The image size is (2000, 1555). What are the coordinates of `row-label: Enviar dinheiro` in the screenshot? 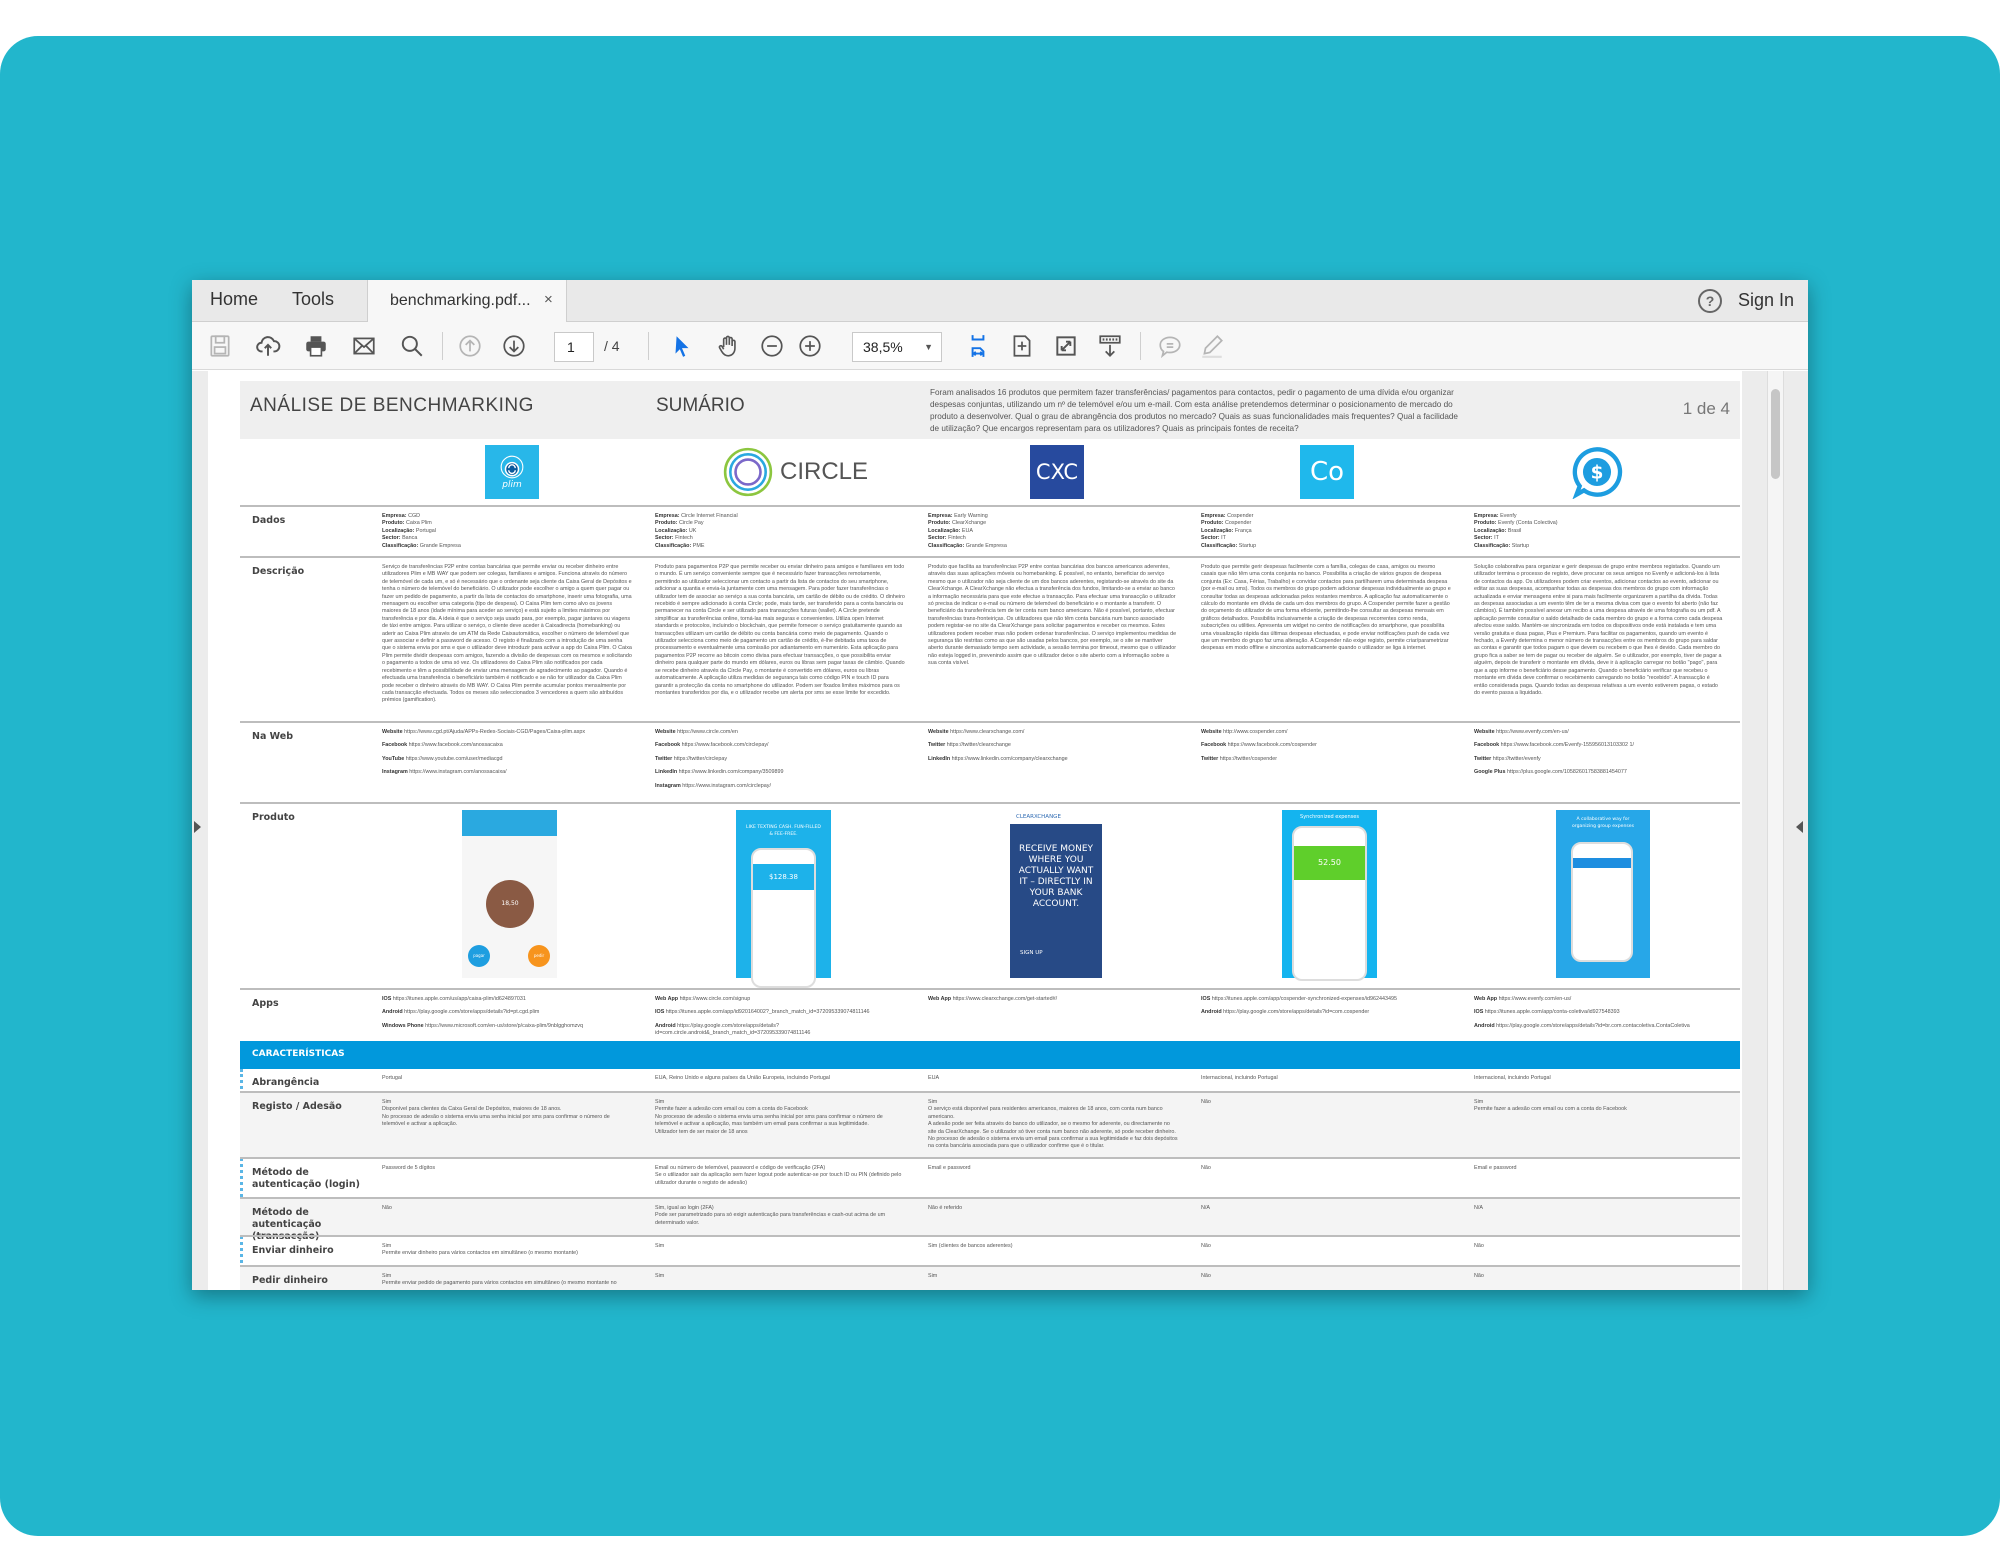 It's located at (293, 1250).